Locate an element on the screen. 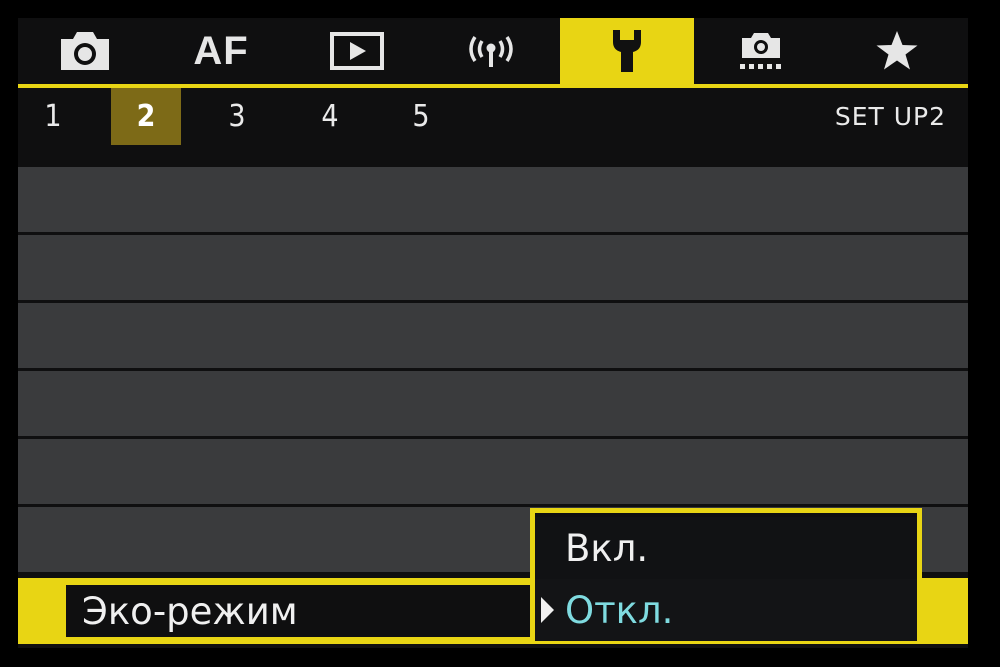 This screenshot has width=1000, height=667. tab-playback is located at coordinates (357, 51).